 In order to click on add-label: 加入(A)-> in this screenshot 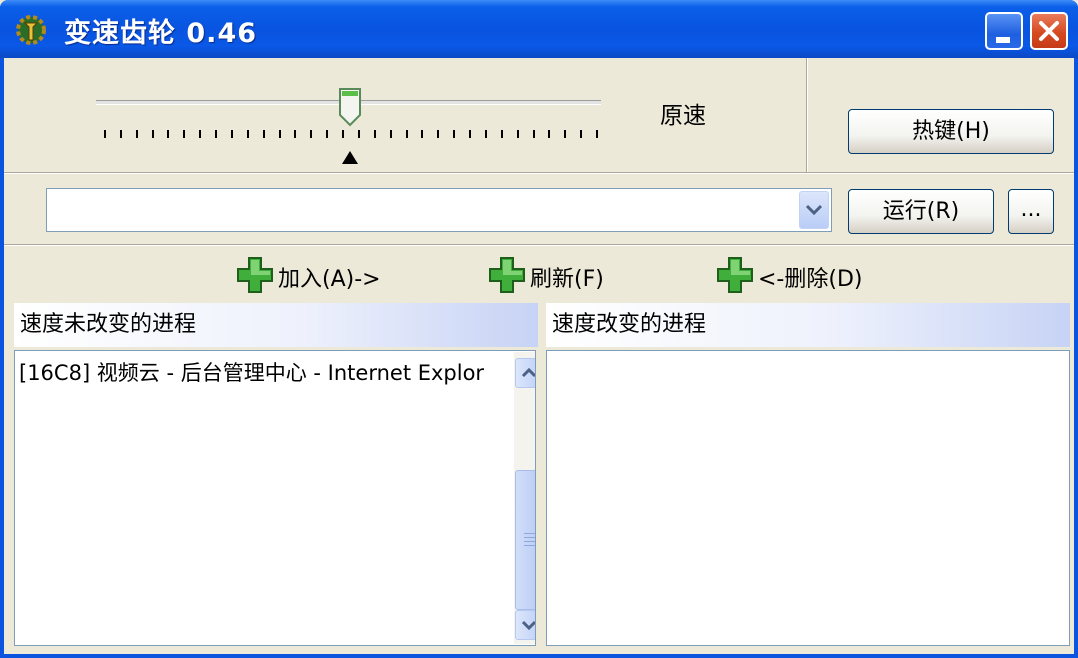, I will do `click(329, 279)`.